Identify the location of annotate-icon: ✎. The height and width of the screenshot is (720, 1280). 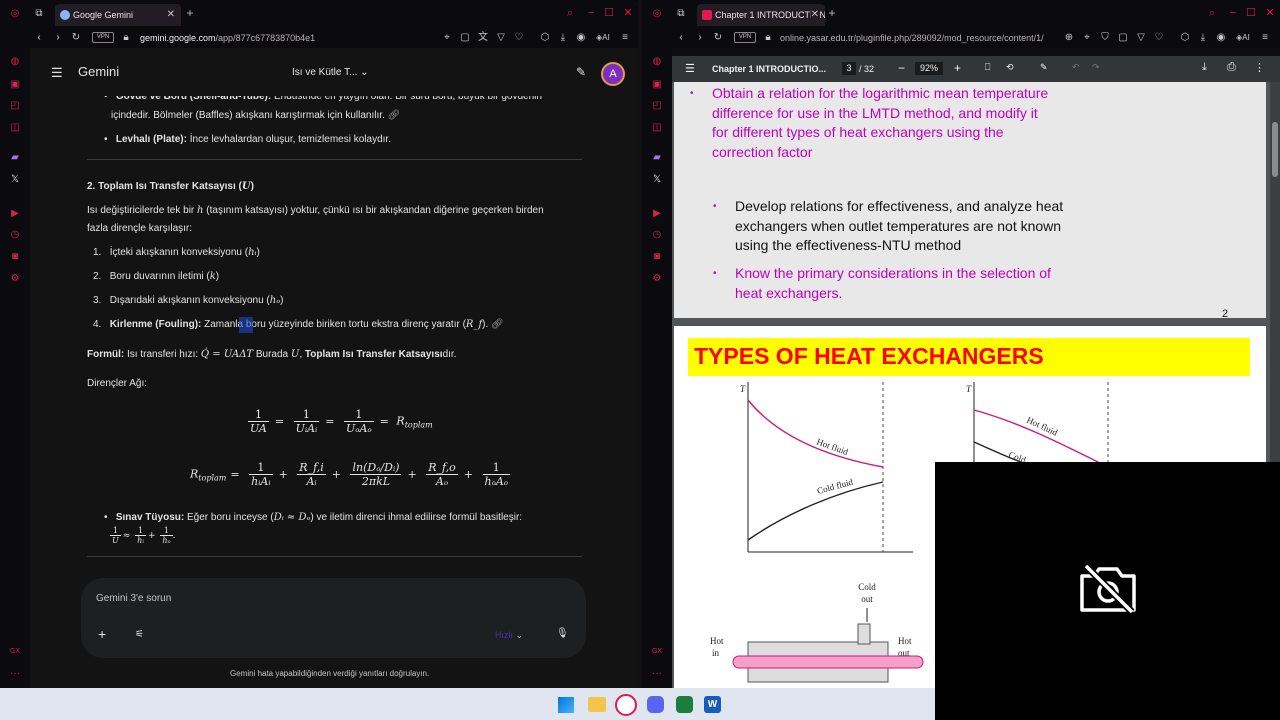
(1044, 67).